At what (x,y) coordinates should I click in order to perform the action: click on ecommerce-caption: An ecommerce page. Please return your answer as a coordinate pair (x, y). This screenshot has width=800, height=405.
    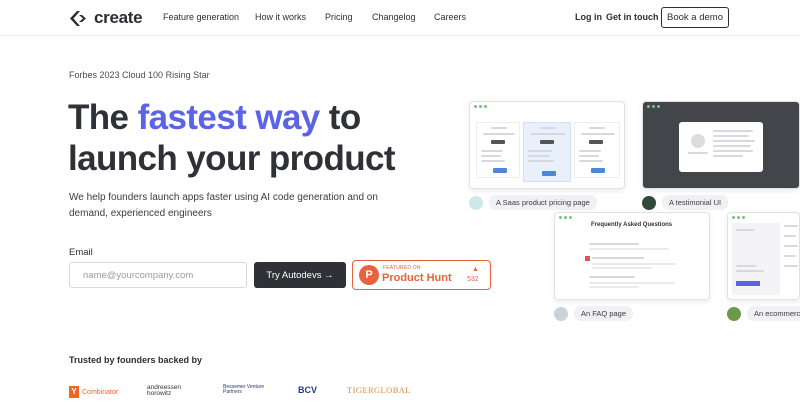
    Looking at the image, I should click on (763, 313).